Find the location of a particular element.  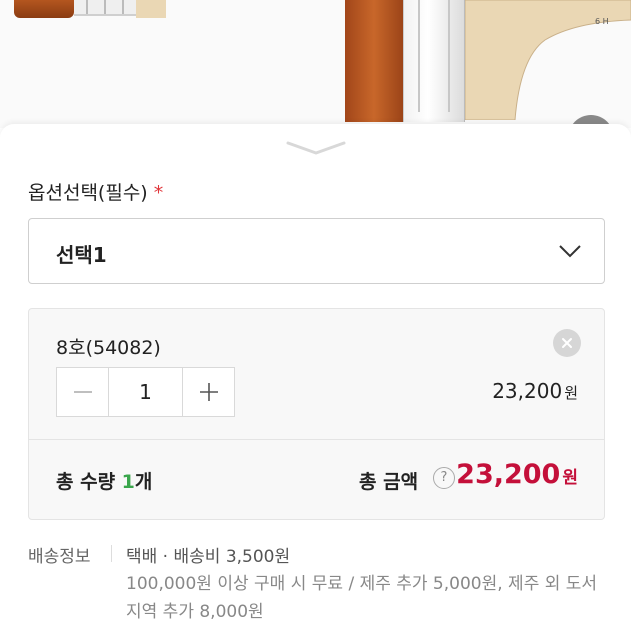

total-amount: 23,200 원 is located at coordinates (517, 474).